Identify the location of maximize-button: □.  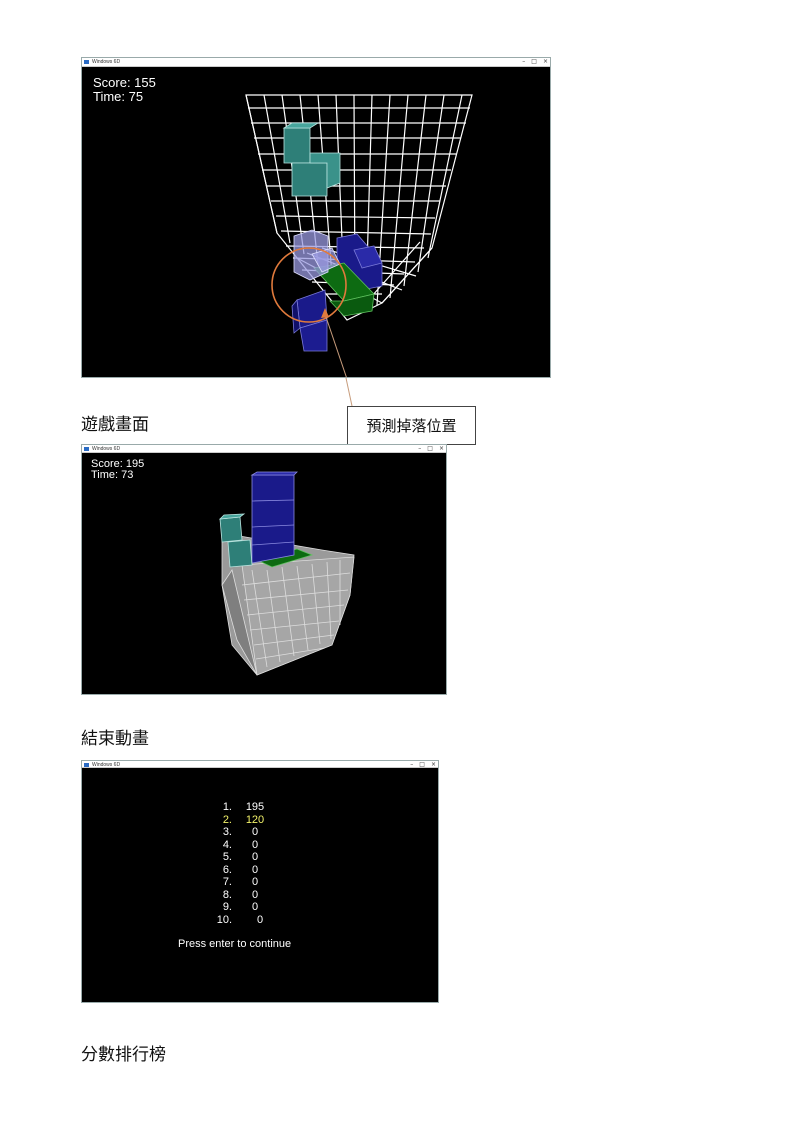
(422, 765).